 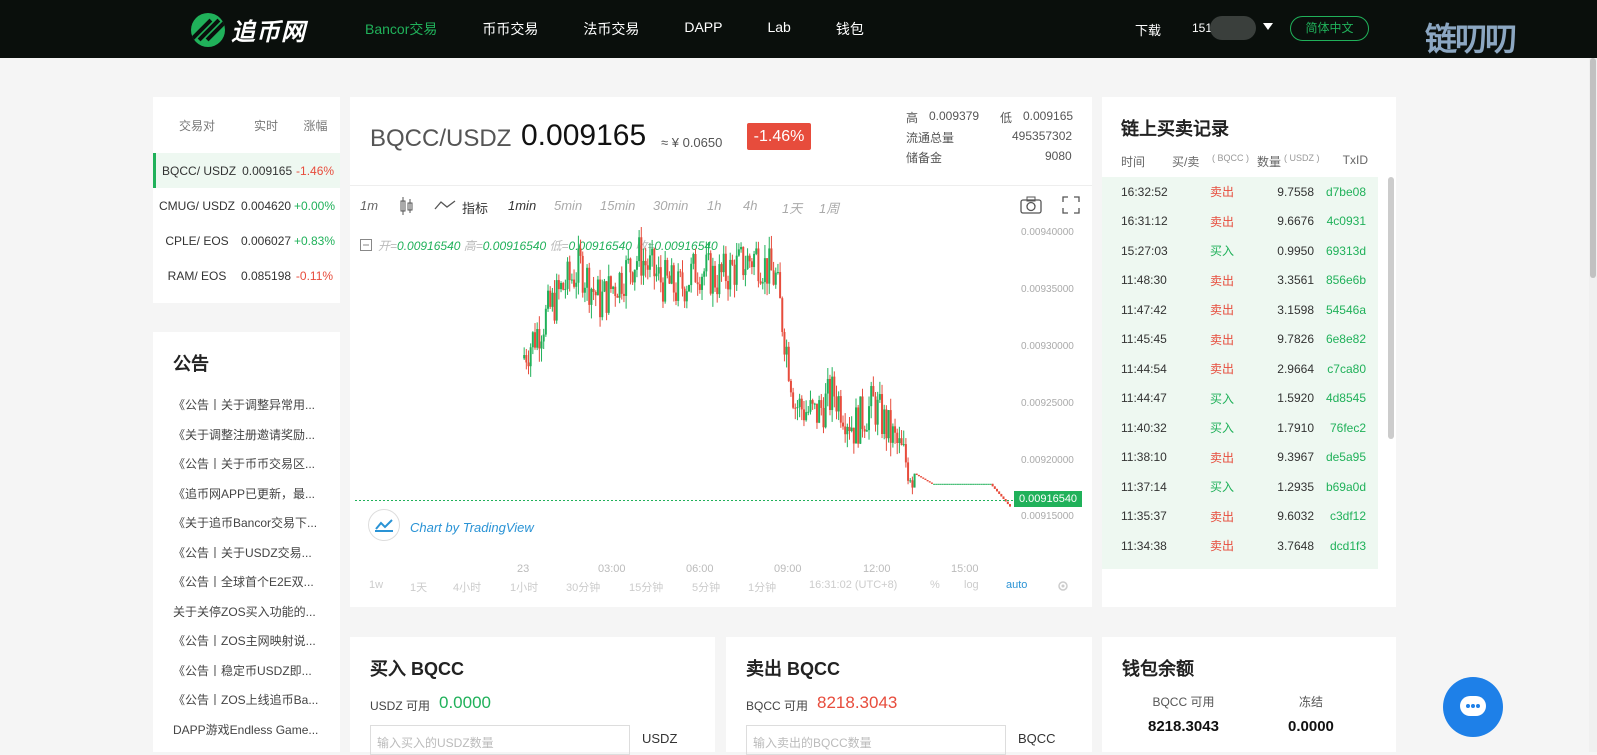 What do you see at coordinates (522, 205) in the screenshot?
I see `period-1min: 1min` at bounding box center [522, 205].